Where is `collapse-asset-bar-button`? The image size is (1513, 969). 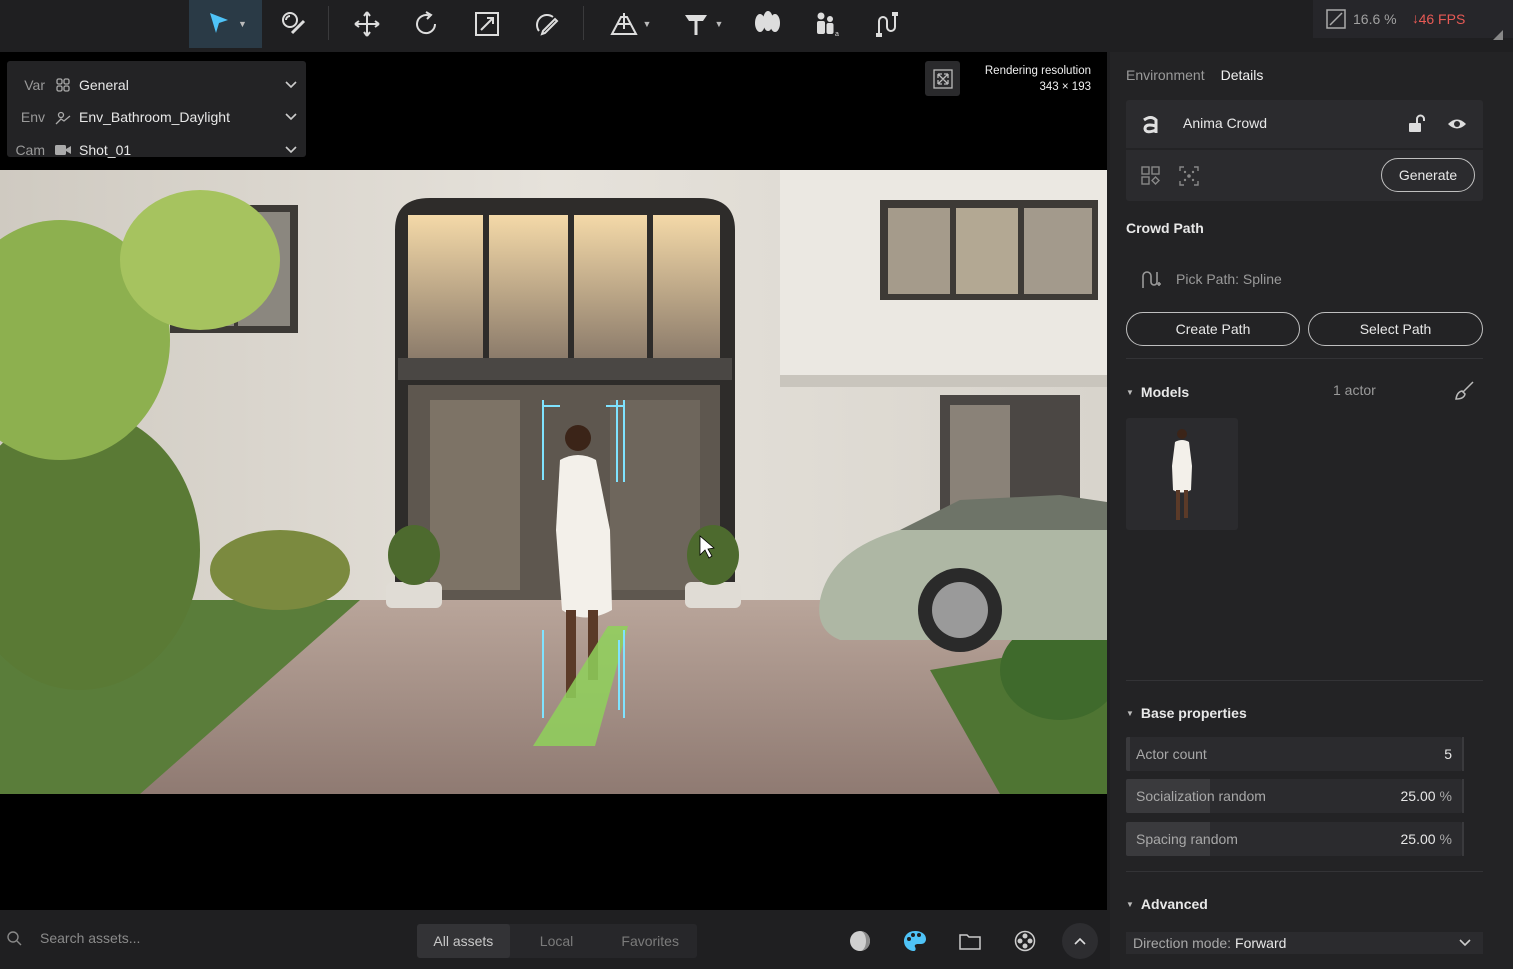 collapse-asset-bar-button is located at coordinates (1080, 941).